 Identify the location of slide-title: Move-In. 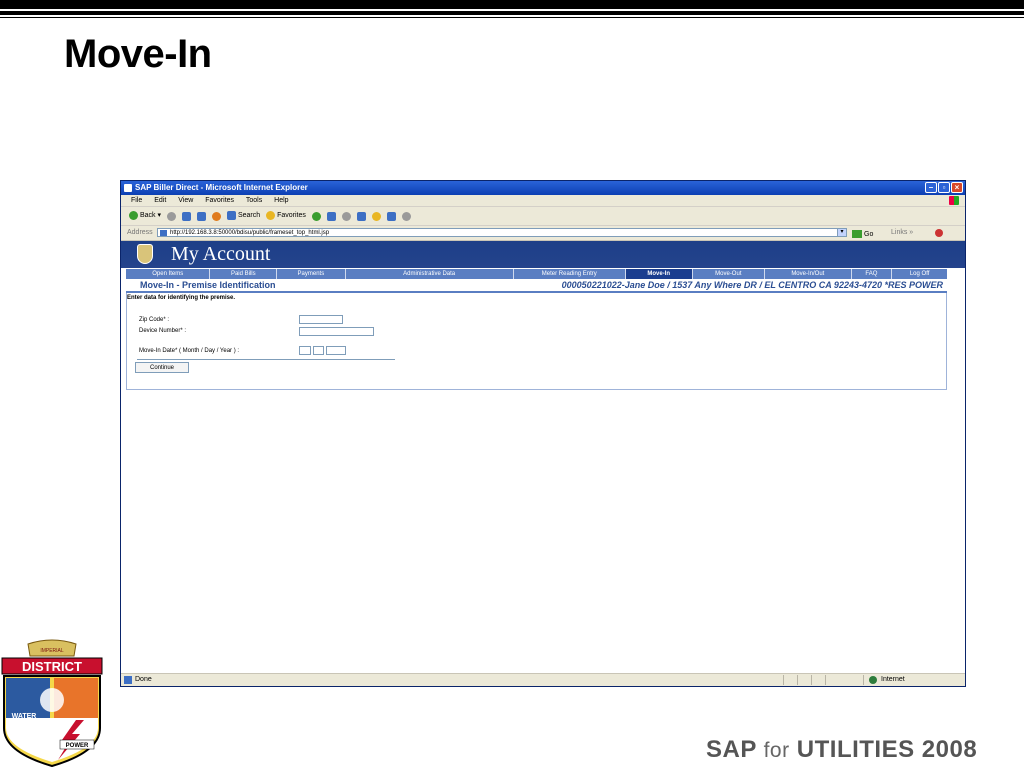
(138, 54).